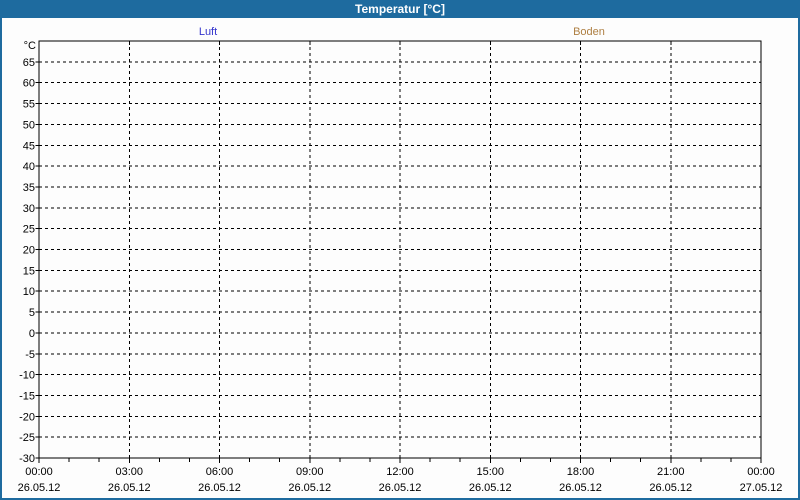 The width and height of the screenshot is (800, 500). What do you see at coordinates (27, 376) in the screenshot?
I see `y-tick-label: -10` at bounding box center [27, 376].